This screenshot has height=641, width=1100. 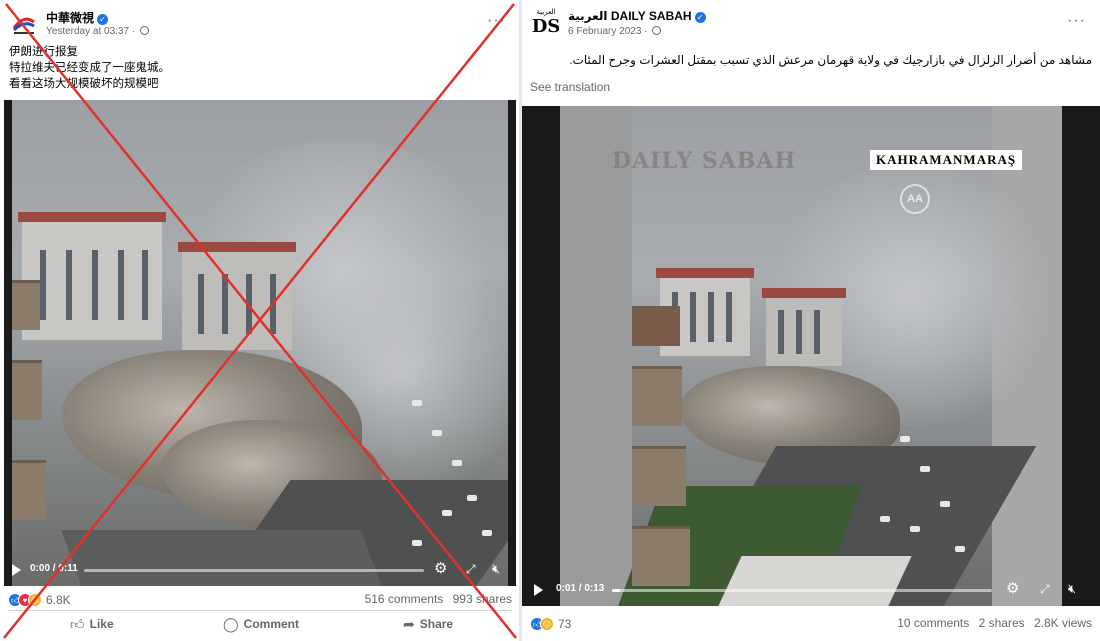 What do you see at coordinates (409, 624) in the screenshot?
I see `share-arrow-icon: ➦` at bounding box center [409, 624].